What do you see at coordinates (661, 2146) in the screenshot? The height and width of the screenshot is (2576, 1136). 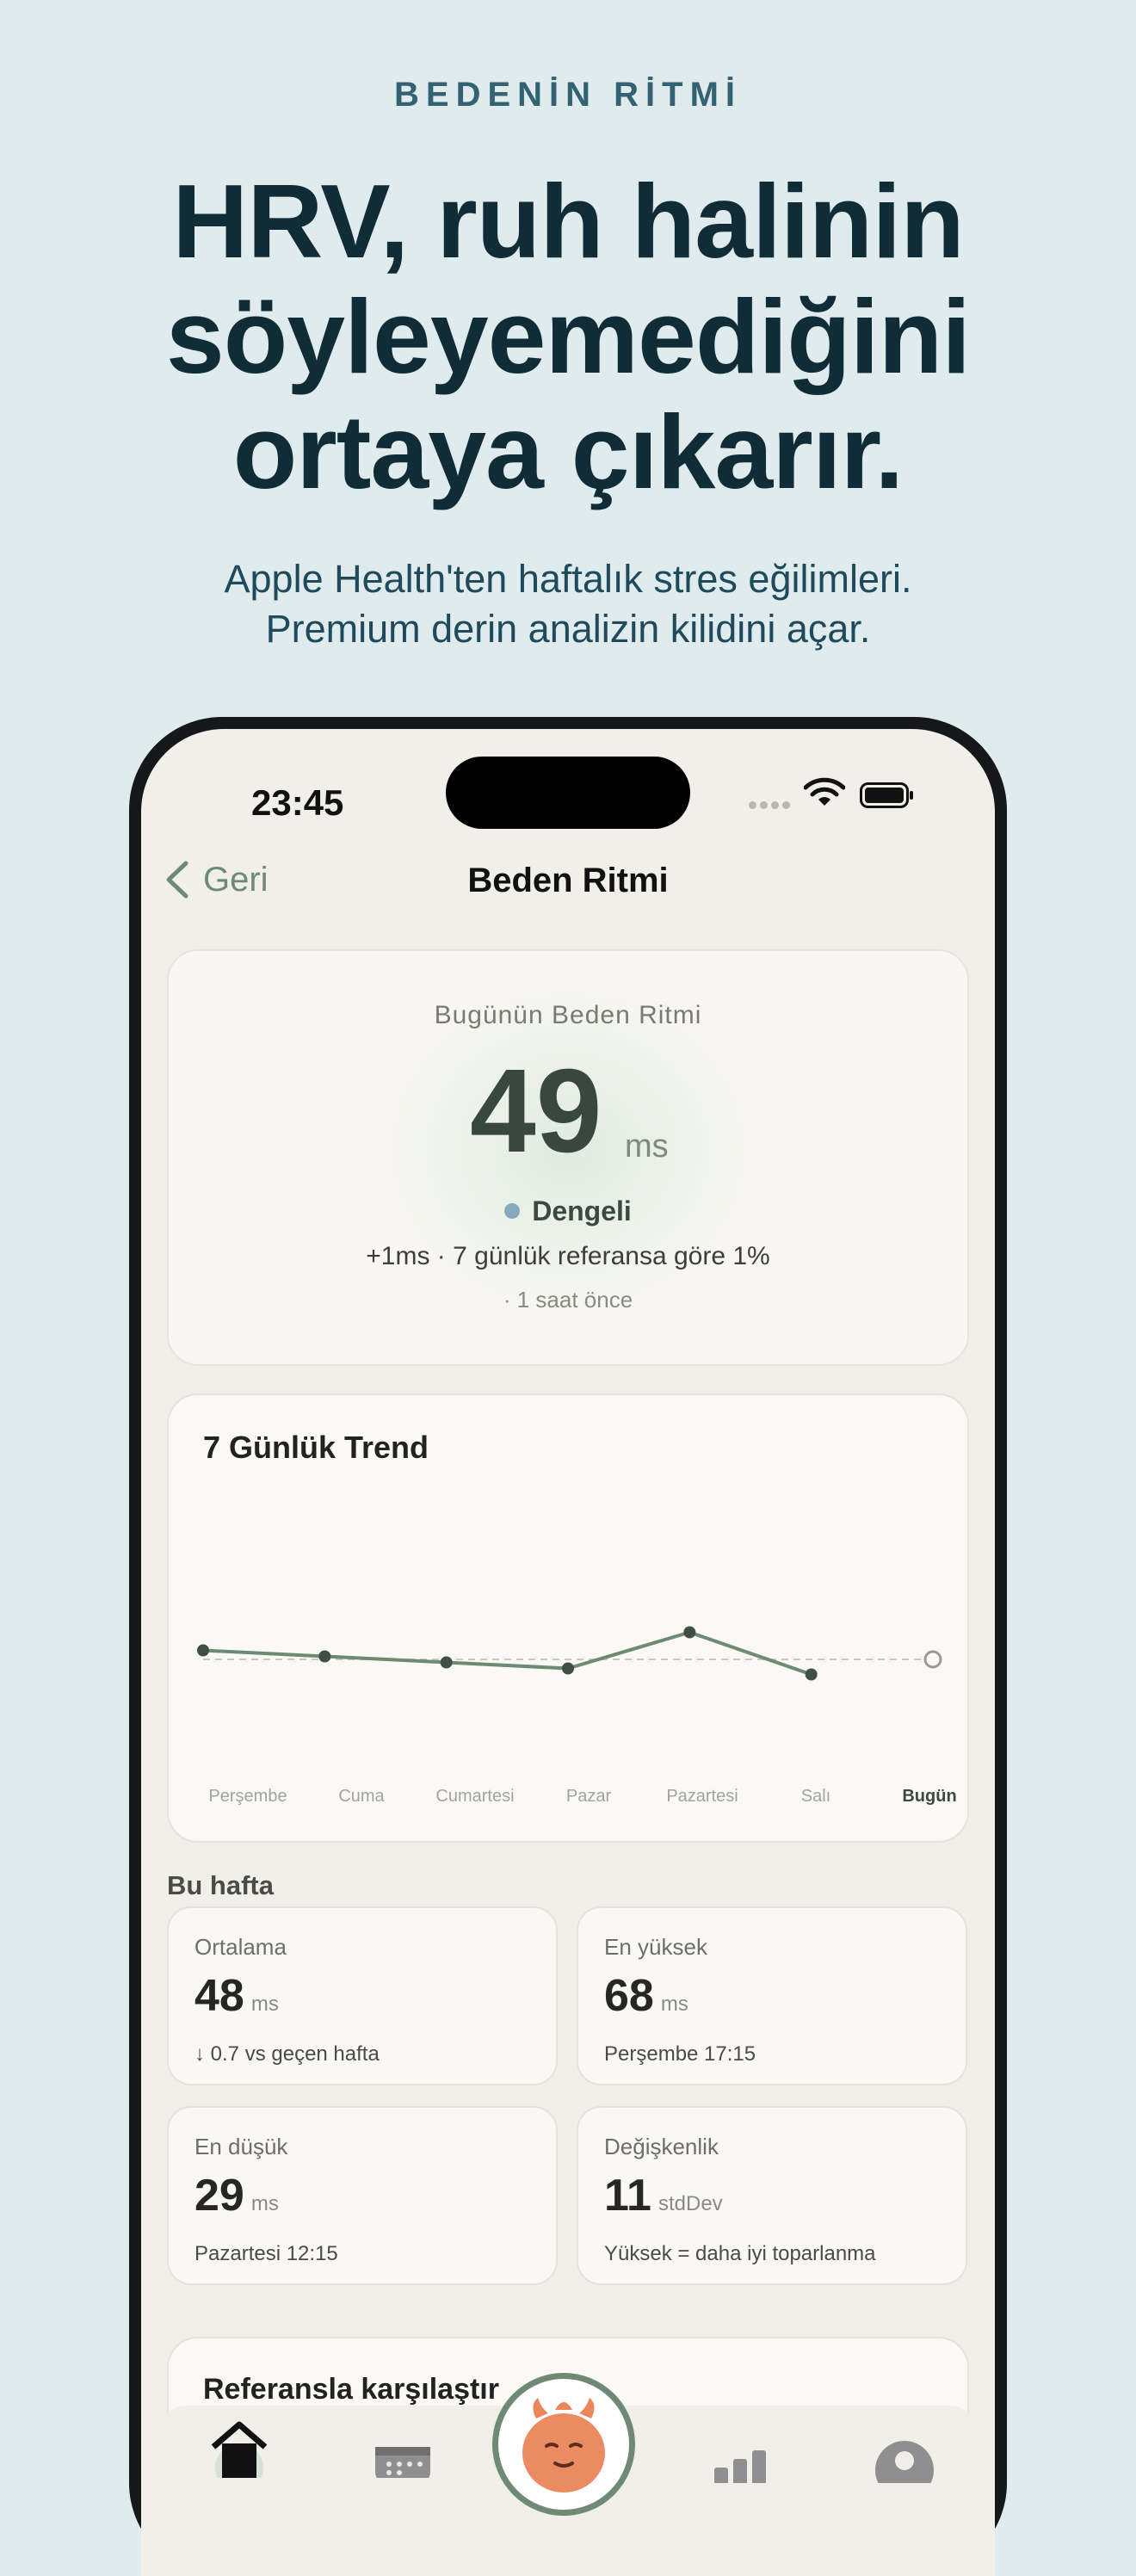 I see `stat-title: Değişkenlik` at bounding box center [661, 2146].